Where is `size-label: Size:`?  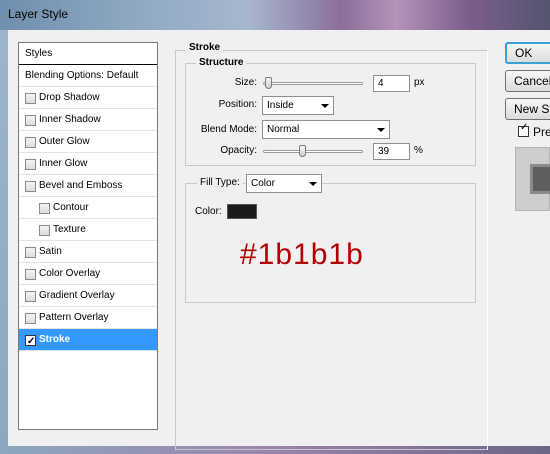
size-label: Size: is located at coordinates (245, 82).